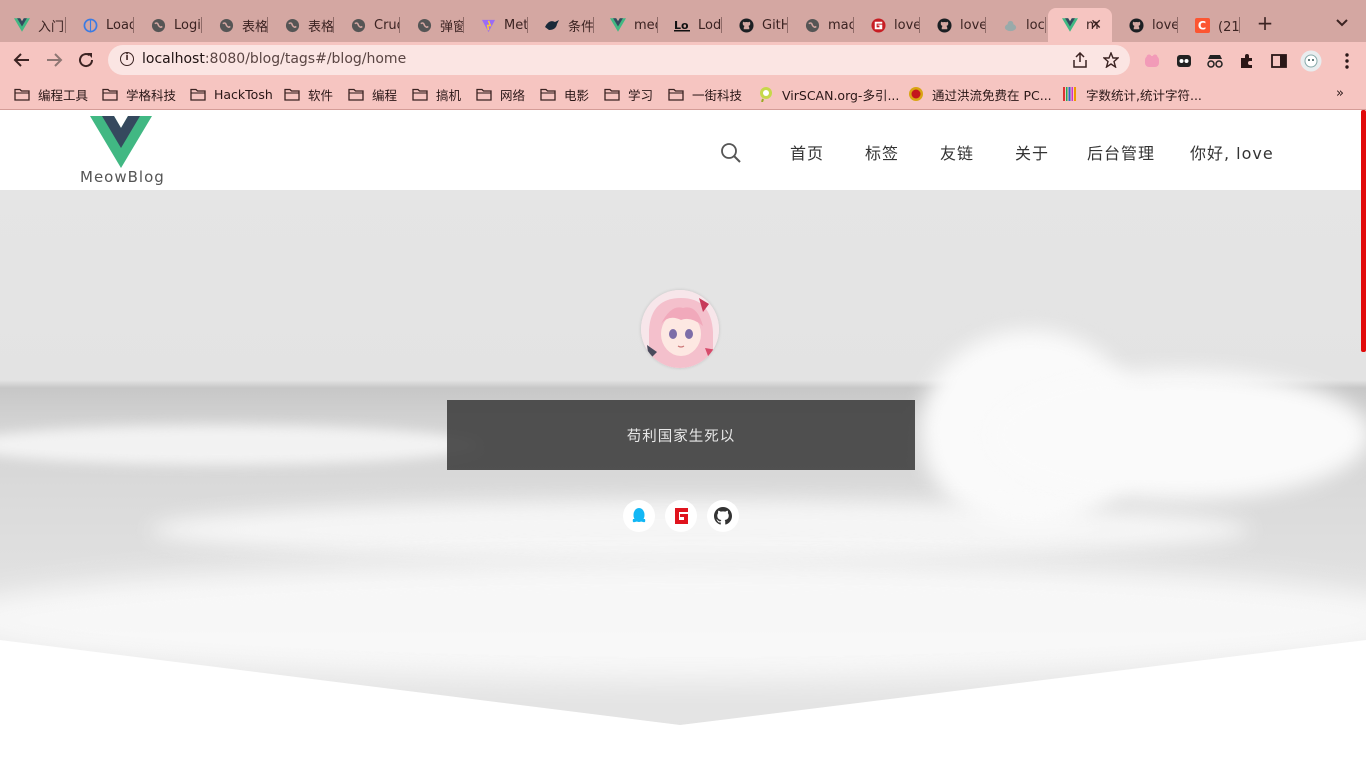 The height and width of the screenshot is (768, 1366). Describe the element at coordinates (1340, 93) in the screenshot. I see `more-bookmarks-button: »` at that location.